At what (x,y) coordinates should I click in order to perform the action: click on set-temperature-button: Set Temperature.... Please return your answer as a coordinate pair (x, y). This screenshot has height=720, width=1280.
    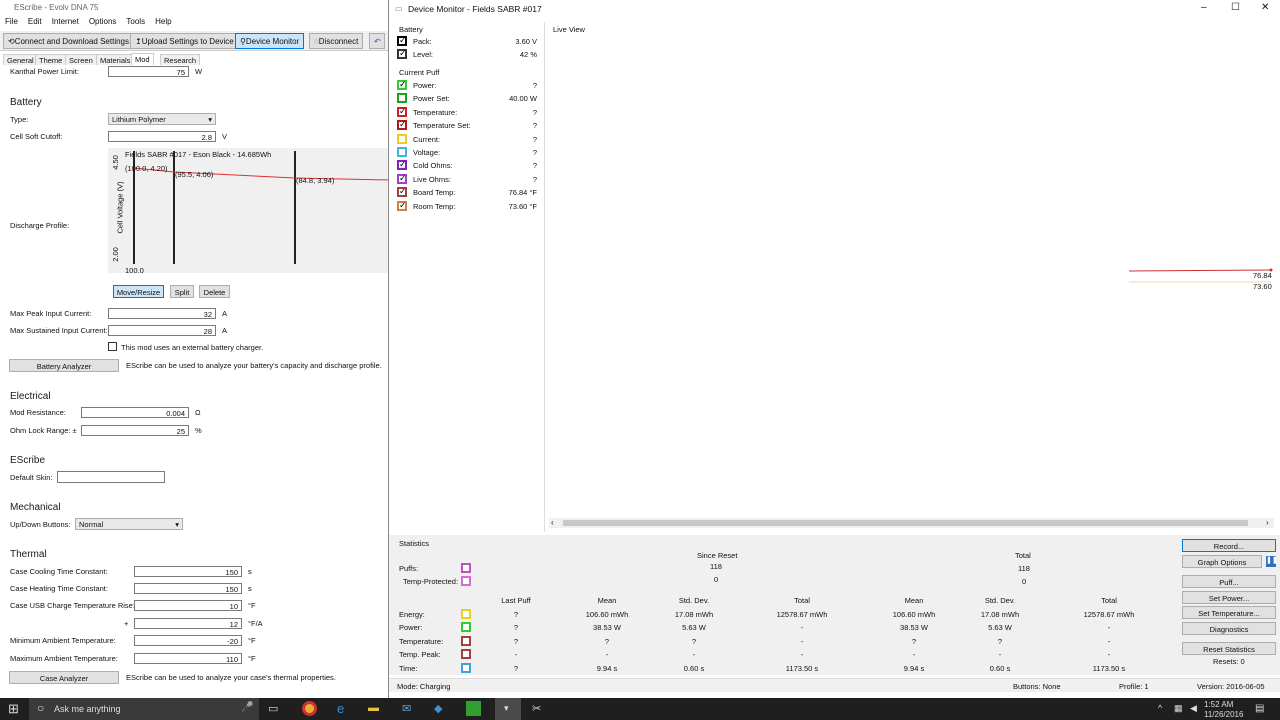
    Looking at the image, I should click on (1229, 612).